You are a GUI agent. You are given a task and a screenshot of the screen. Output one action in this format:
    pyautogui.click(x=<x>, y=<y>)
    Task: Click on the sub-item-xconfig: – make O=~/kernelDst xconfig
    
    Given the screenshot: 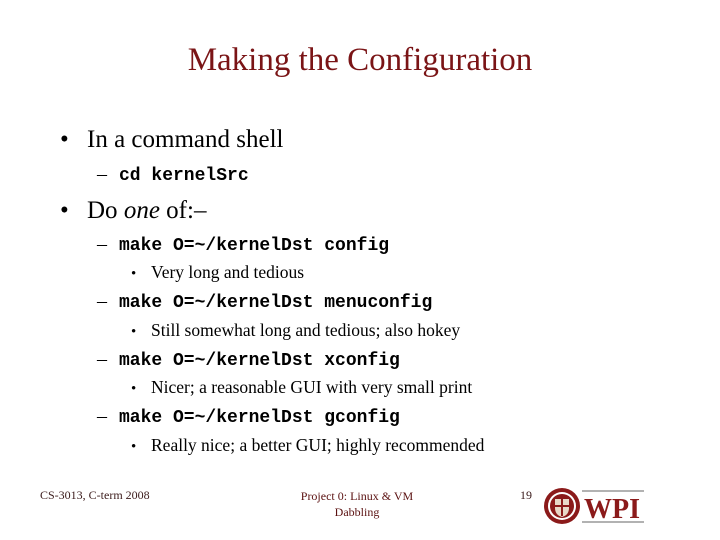 What is the action you would take?
    pyautogui.click(x=248, y=359)
    